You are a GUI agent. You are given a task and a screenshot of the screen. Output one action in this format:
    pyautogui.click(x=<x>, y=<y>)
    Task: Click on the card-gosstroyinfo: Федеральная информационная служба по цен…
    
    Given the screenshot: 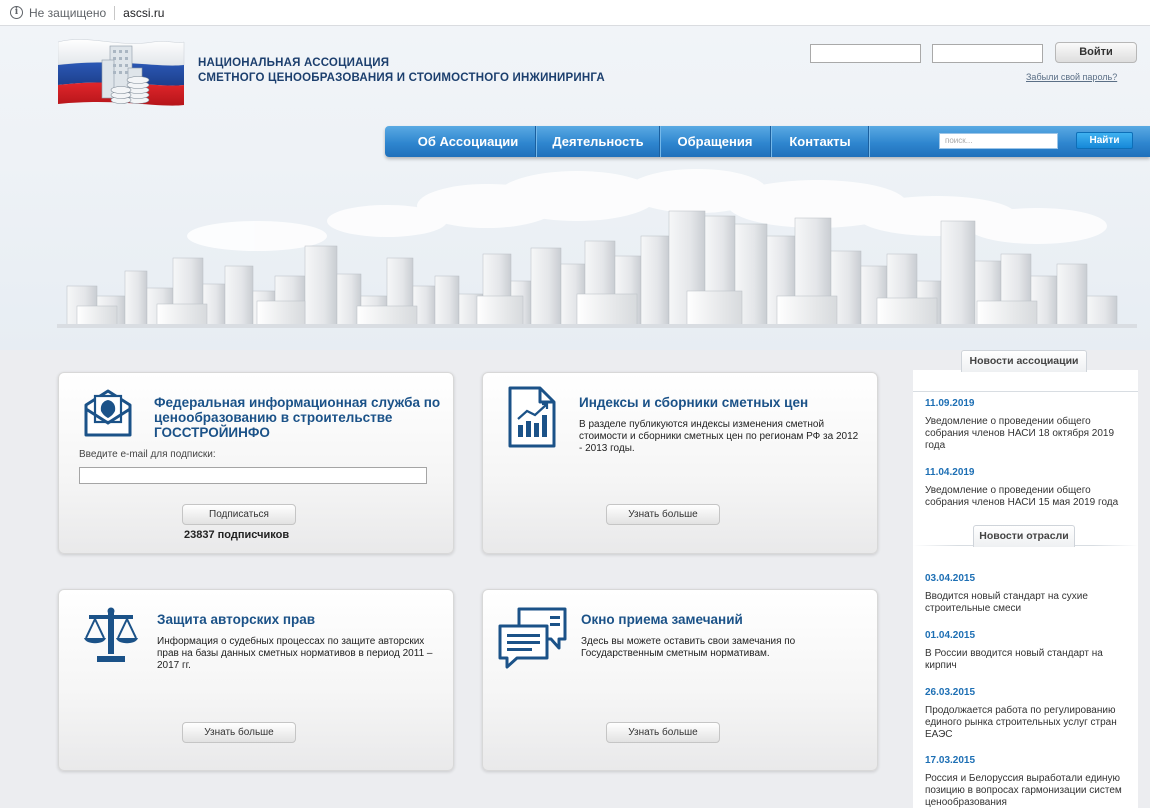 What is the action you would take?
    pyautogui.click(x=256, y=463)
    